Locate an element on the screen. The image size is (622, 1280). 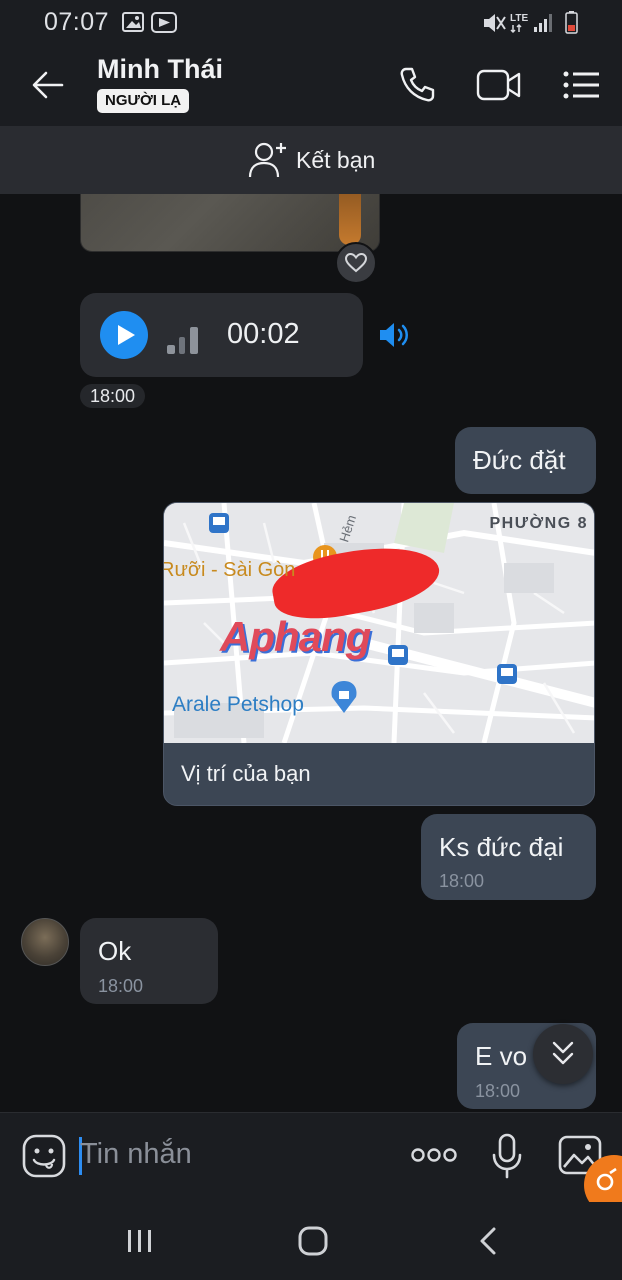
home-icon is located at coordinates (313, 1241).